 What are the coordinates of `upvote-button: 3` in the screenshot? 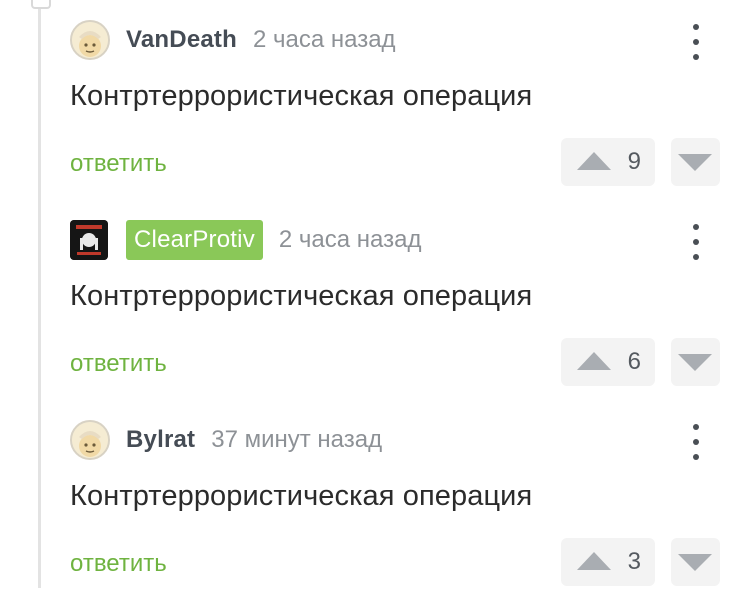 It's located at (608, 562).